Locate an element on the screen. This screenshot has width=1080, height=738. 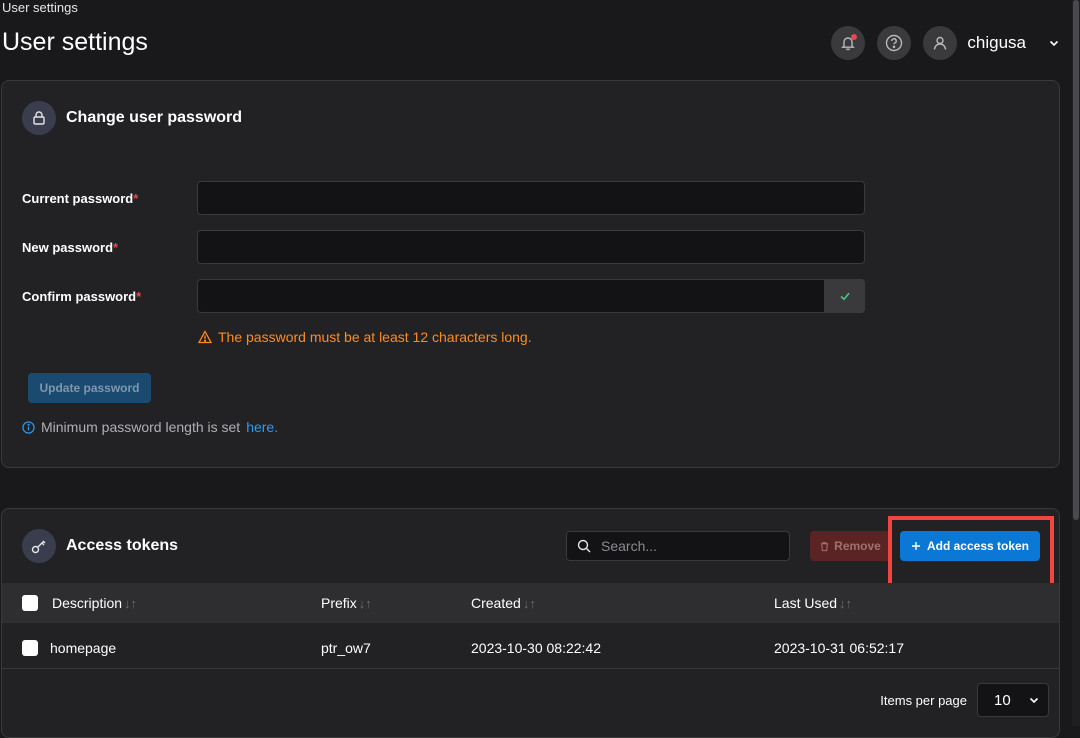
window-title: User settings is located at coordinates (40, 7).